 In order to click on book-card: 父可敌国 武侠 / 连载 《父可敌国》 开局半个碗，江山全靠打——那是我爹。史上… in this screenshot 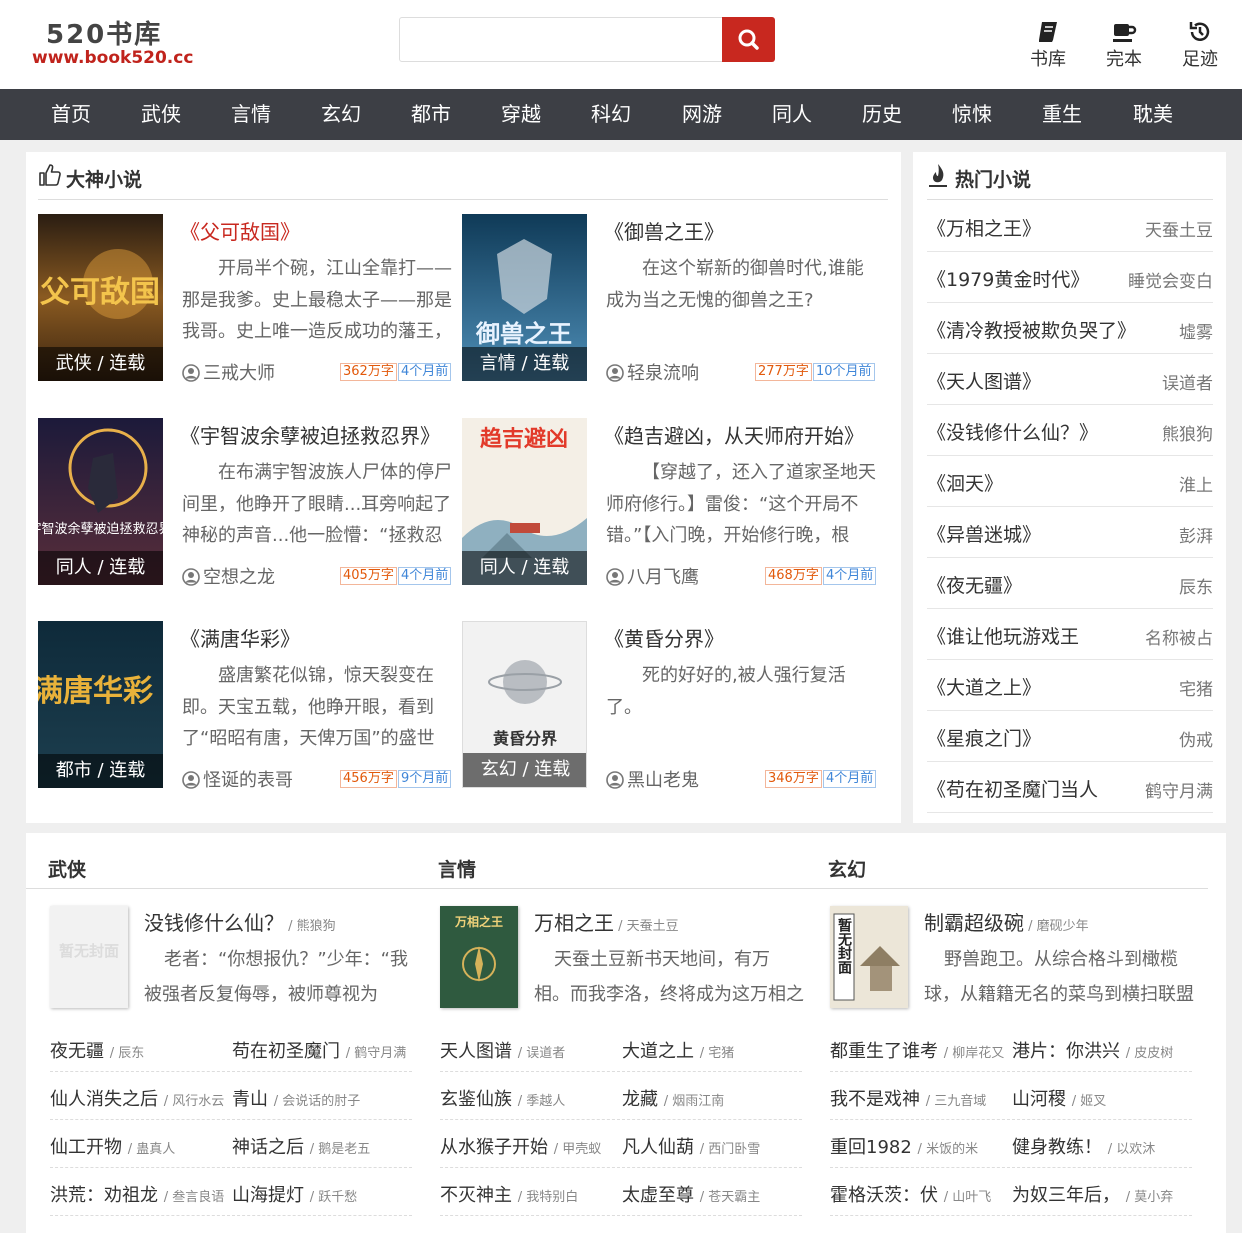, I will do `click(245, 299)`.